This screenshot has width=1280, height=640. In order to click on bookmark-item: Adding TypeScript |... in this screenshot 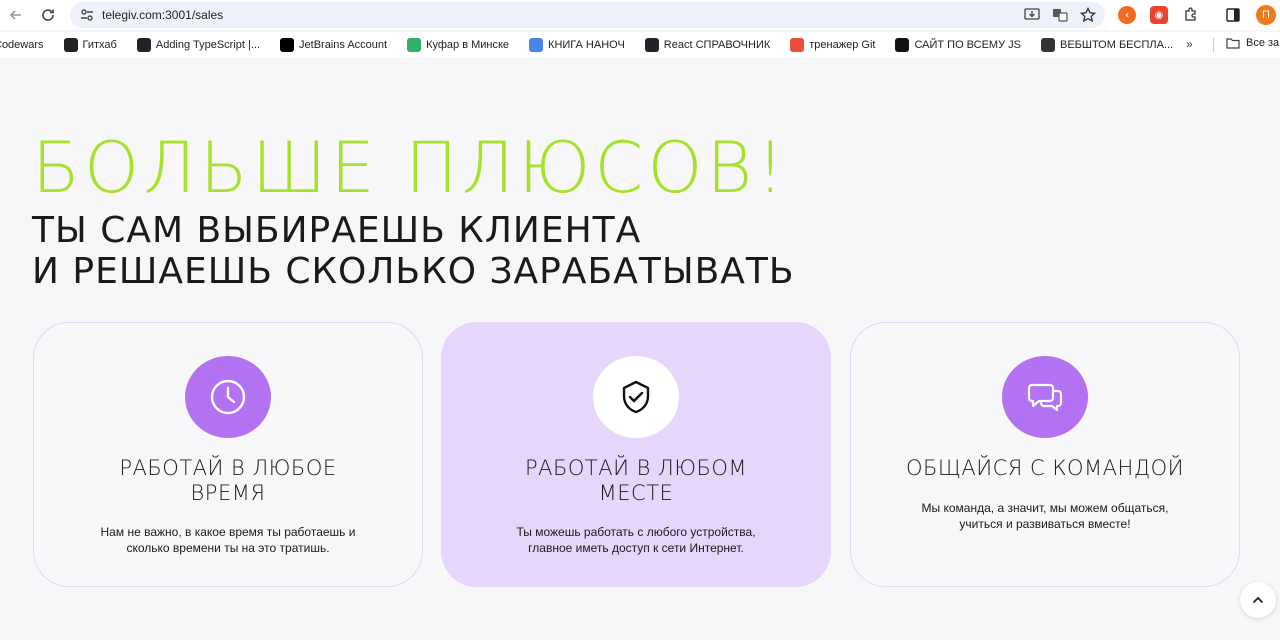, I will do `click(198, 45)`.